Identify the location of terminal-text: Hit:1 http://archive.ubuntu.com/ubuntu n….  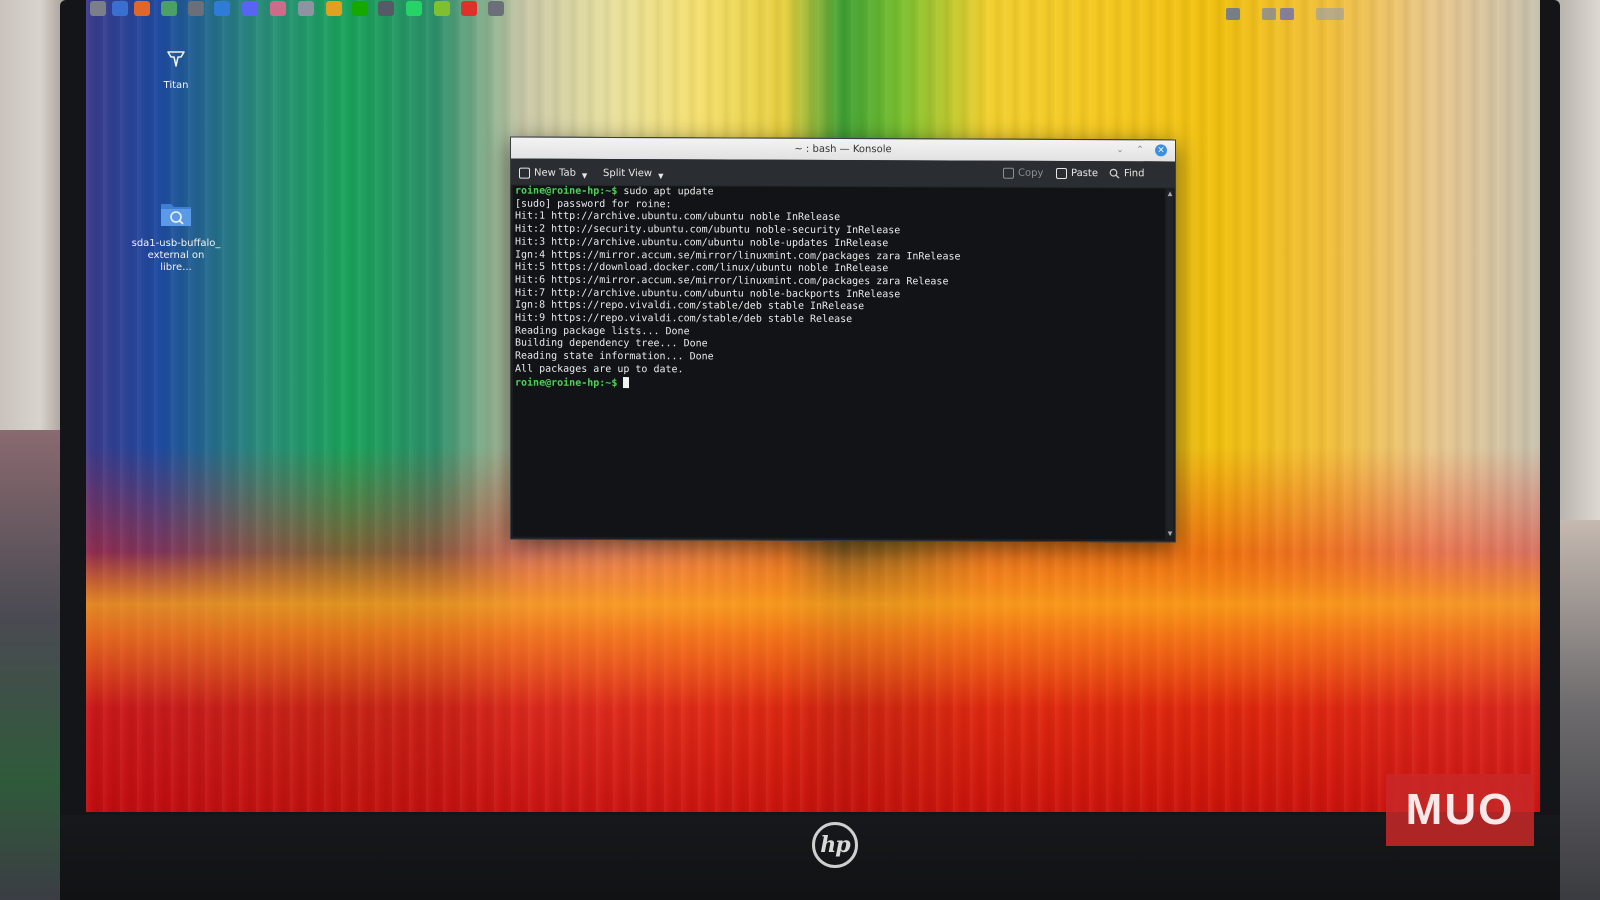
(678, 217).